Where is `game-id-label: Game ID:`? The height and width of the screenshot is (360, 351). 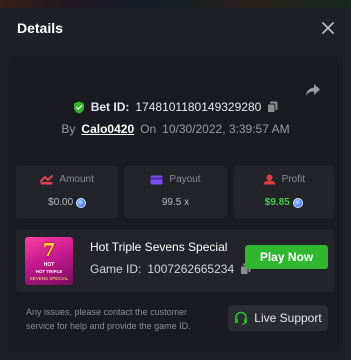 game-id-label: Game ID: is located at coordinates (116, 269).